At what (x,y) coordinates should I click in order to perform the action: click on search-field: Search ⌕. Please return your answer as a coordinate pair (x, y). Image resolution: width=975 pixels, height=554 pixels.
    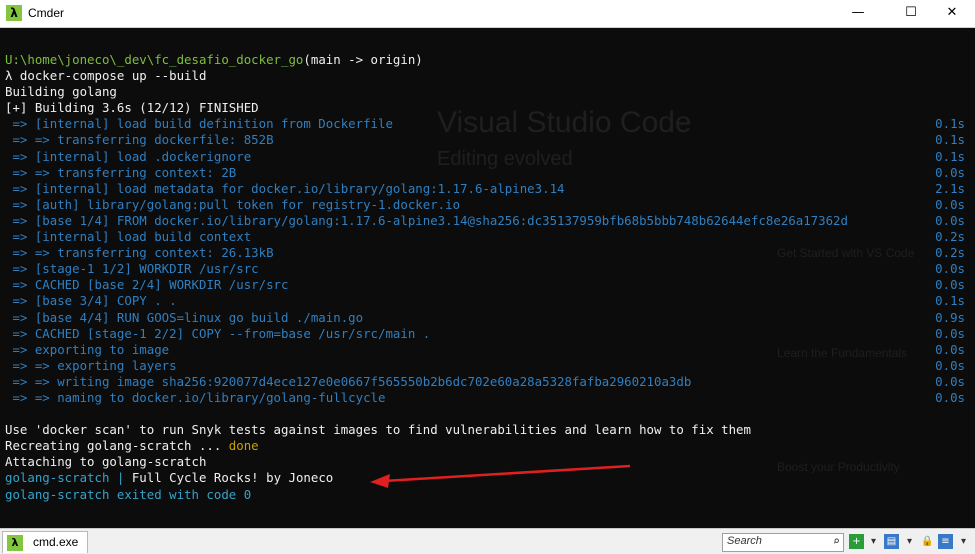
    Looking at the image, I should click on (783, 542).